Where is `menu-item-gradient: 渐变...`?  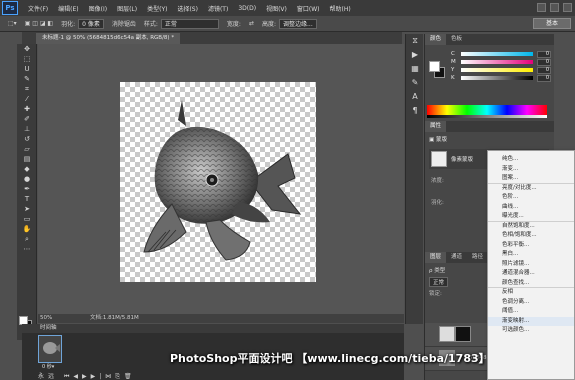 menu-item-gradient: 渐变... is located at coordinates (531, 170).